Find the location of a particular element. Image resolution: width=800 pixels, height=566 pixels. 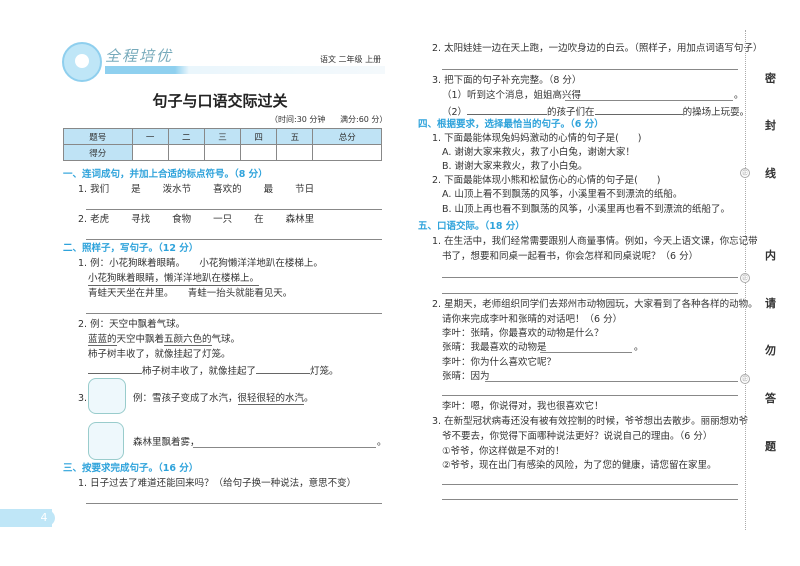

word: 寻找 is located at coordinates (141, 219).